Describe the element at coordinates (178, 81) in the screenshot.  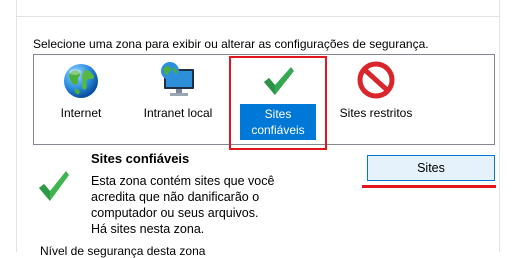
I see `intranet-monitor-icon` at that location.